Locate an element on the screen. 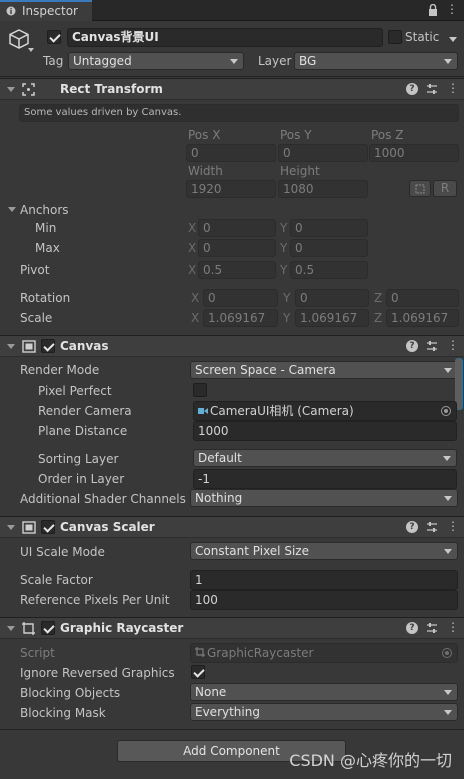 This screenshot has width=464, height=779. tab-inspector: Inspector is located at coordinates (46, 10).